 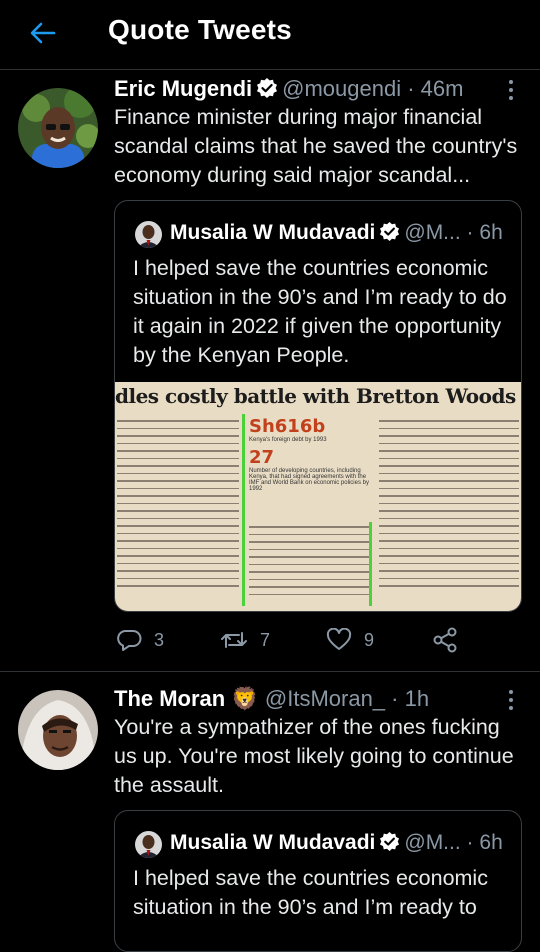 I want to click on user-handle: @ItsMoran_, so click(x=325, y=698).